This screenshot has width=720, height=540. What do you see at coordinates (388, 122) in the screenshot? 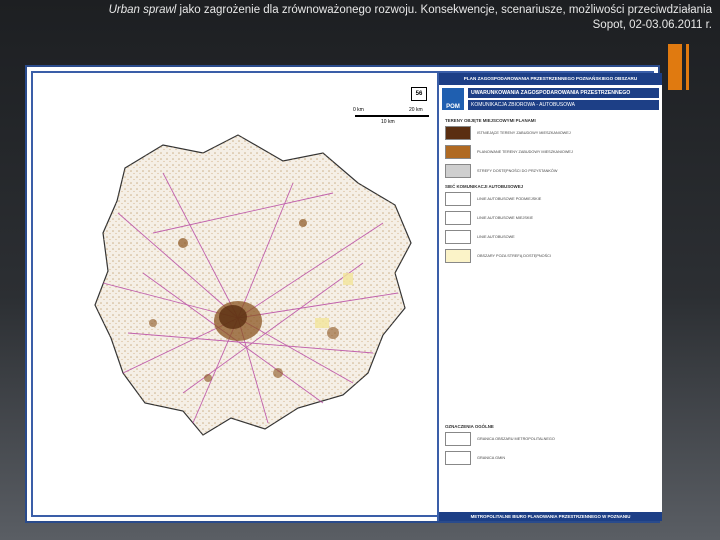
I see `scale-label-10: 10 km` at bounding box center [388, 122].